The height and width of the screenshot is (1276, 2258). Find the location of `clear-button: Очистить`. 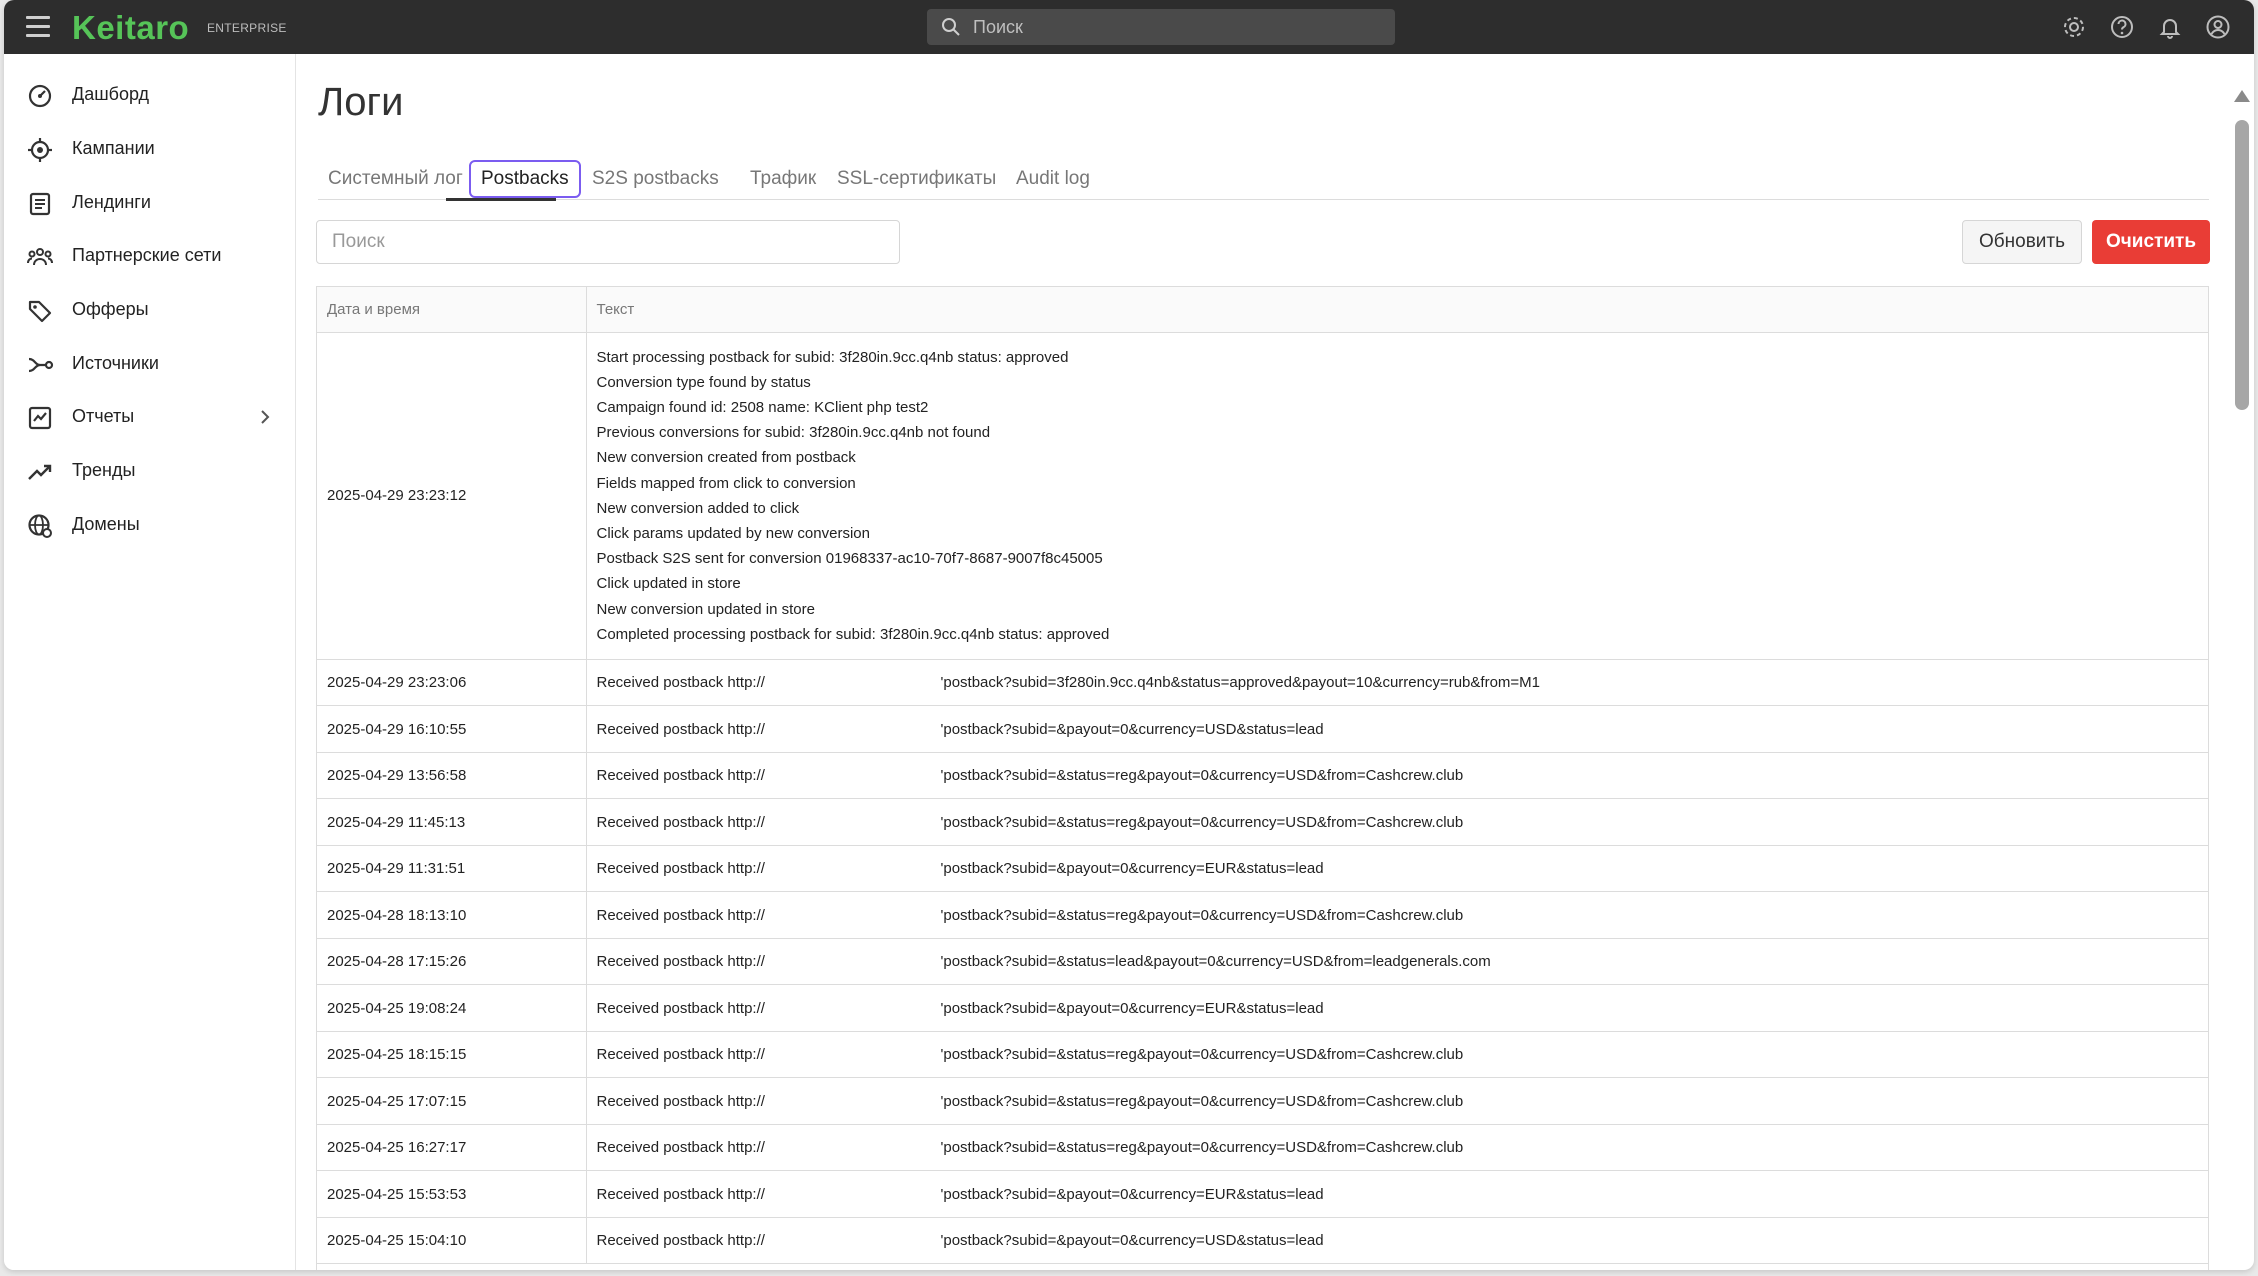

clear-button: Очистить is located at coordinates (2151, 242).